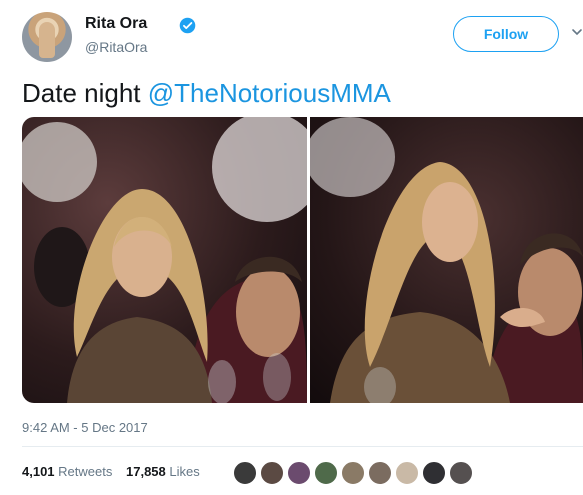 This screenshot has width=583, height=495. What do you see at coordinates (506, 34) in the screenshot?
I see `follow-button: Follow` at bounding box center [506, 34].